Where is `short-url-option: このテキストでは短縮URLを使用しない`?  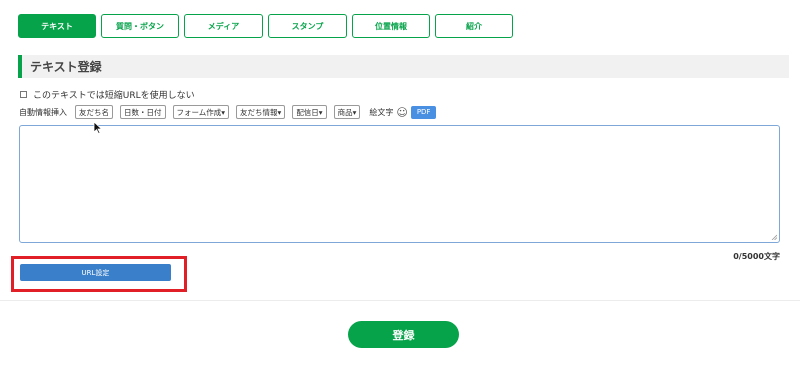
short-url-option: このテキストでは短縮URLを使用しない is located at coordinates (107, 94).